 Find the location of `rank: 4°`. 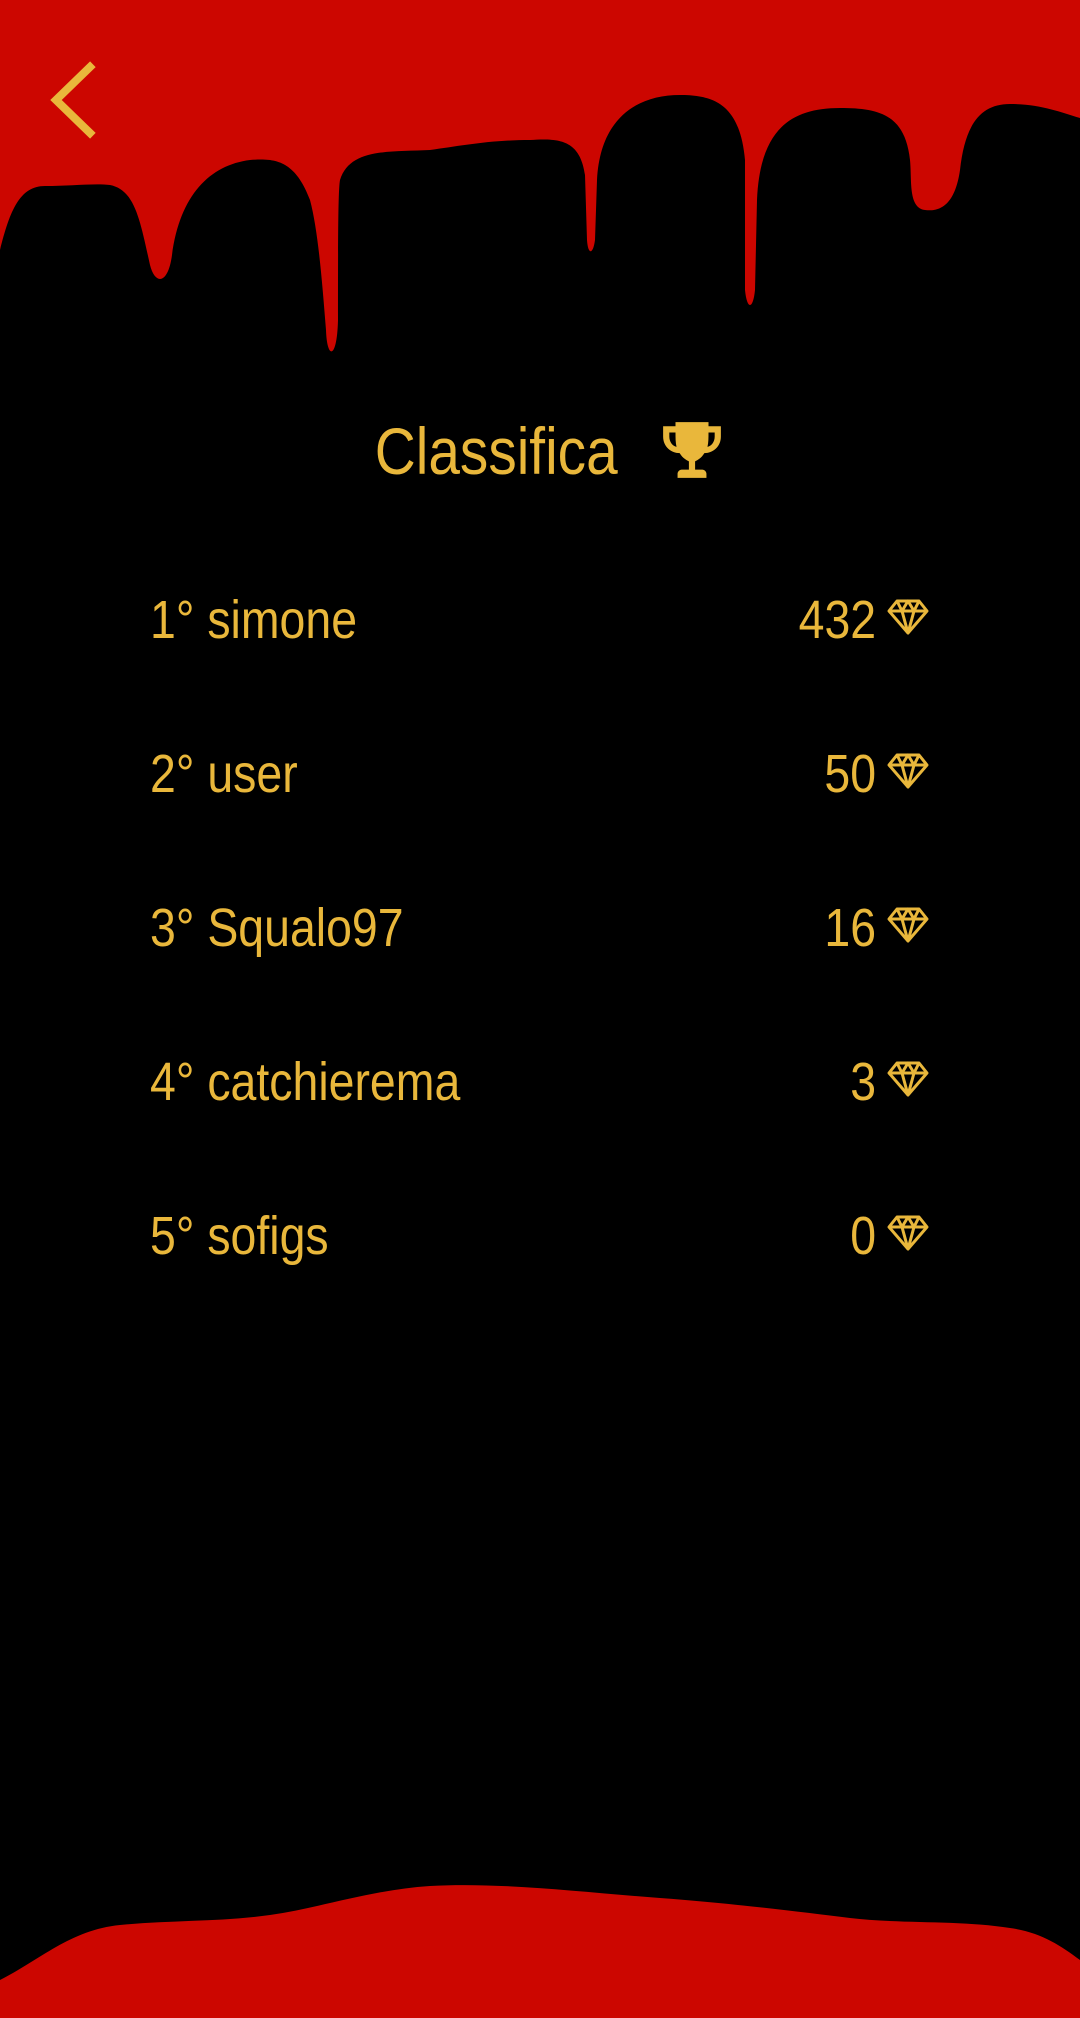

rank: 4° is located at coordinates (172, 1082).